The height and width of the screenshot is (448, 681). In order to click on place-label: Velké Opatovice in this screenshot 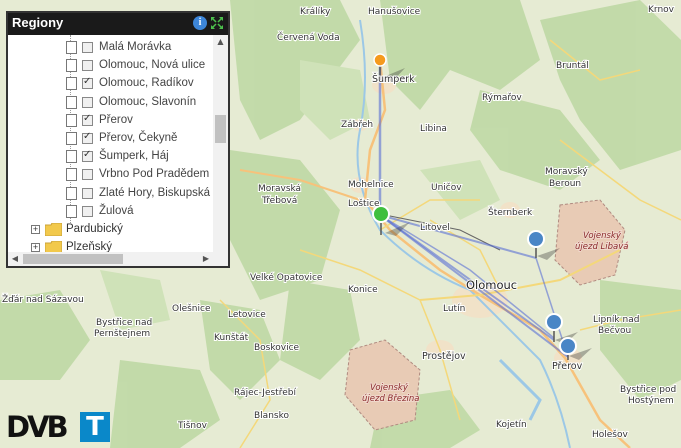, I will do `click(286, 277)`.